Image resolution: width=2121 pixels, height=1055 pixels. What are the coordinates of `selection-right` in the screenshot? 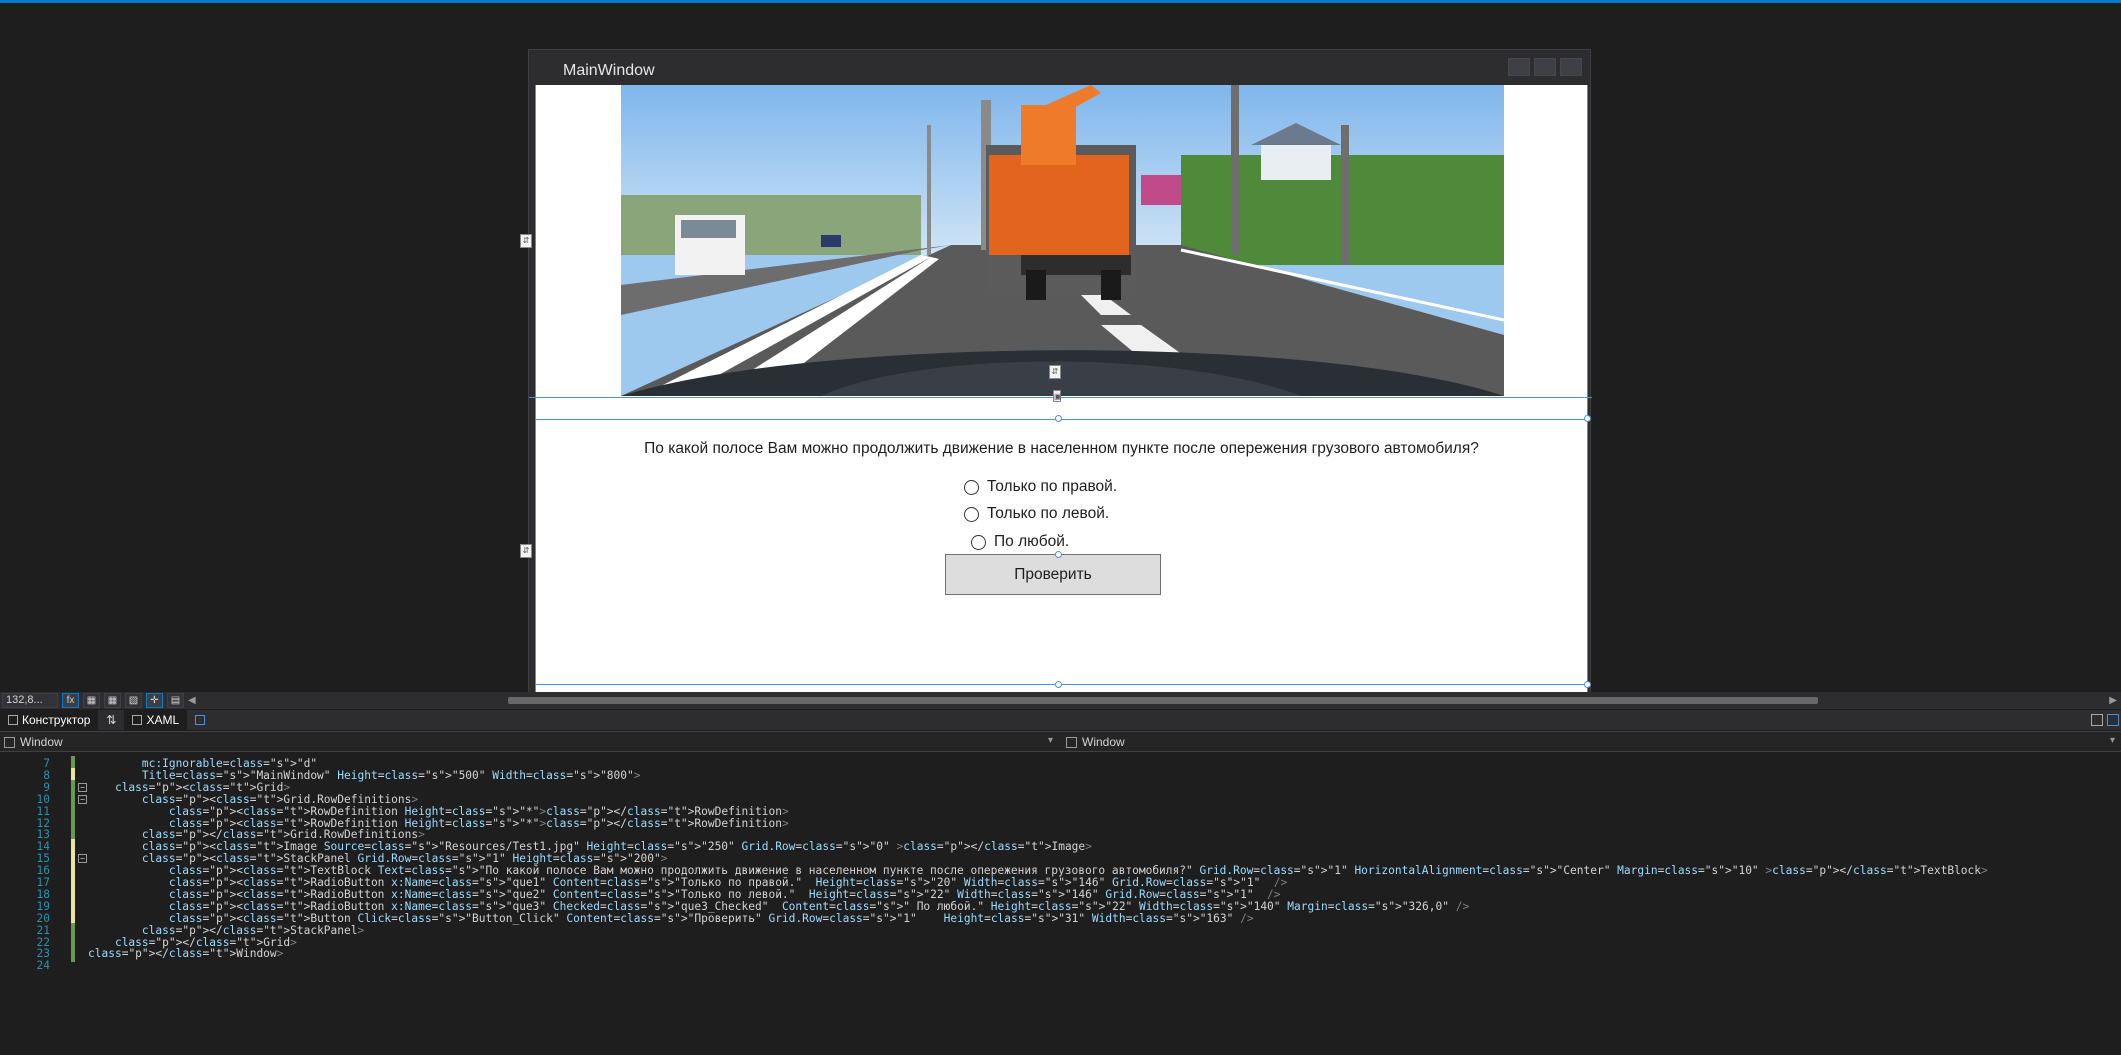 It's located at (1587, 389).